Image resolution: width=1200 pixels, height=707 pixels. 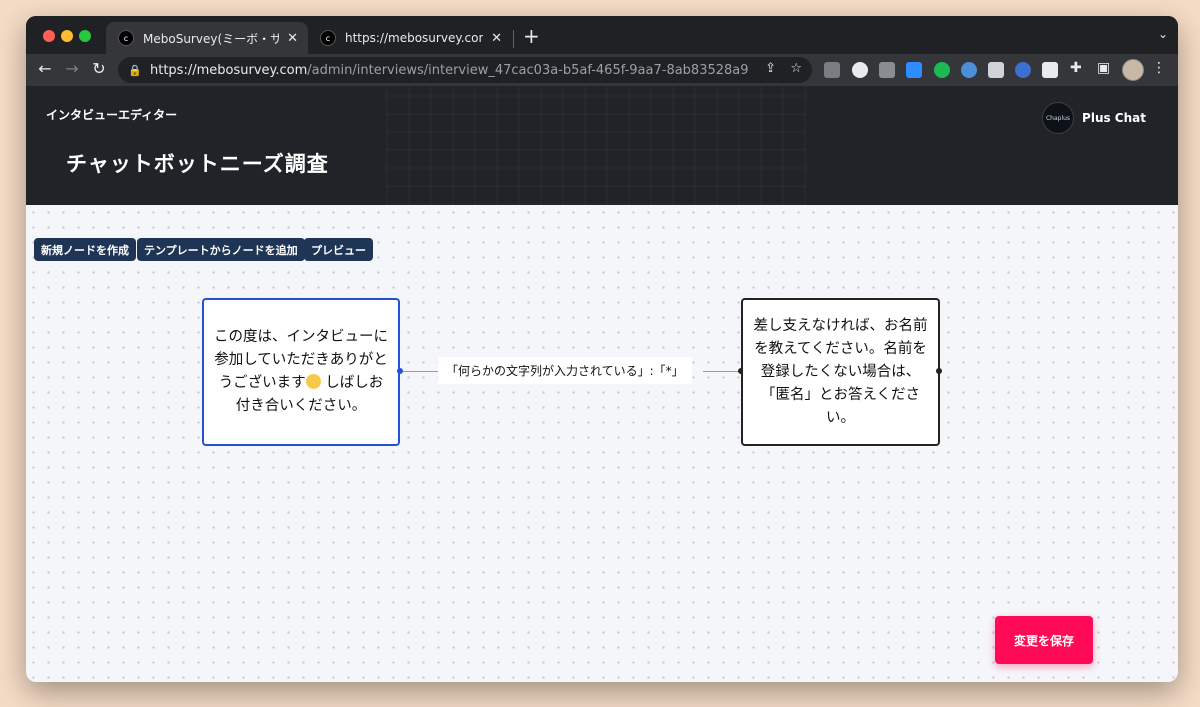 What do you see at coordinates (796, 68) in the screenshot?
I see `star-icon: ☆` at bounding box center [796, 68].